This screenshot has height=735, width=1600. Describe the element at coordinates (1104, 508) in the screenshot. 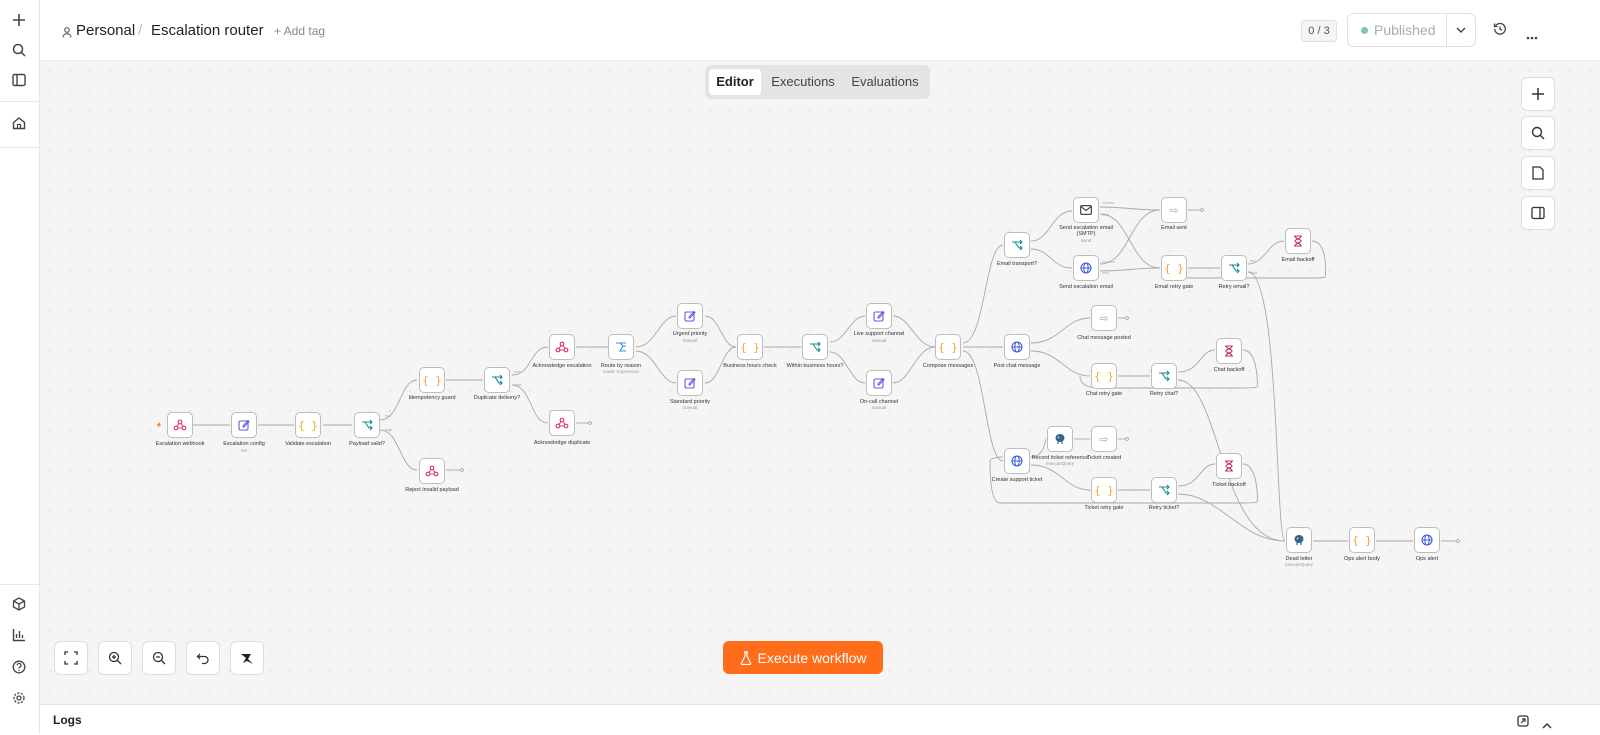

I see `node-label: Ticket retry gate` at that location.